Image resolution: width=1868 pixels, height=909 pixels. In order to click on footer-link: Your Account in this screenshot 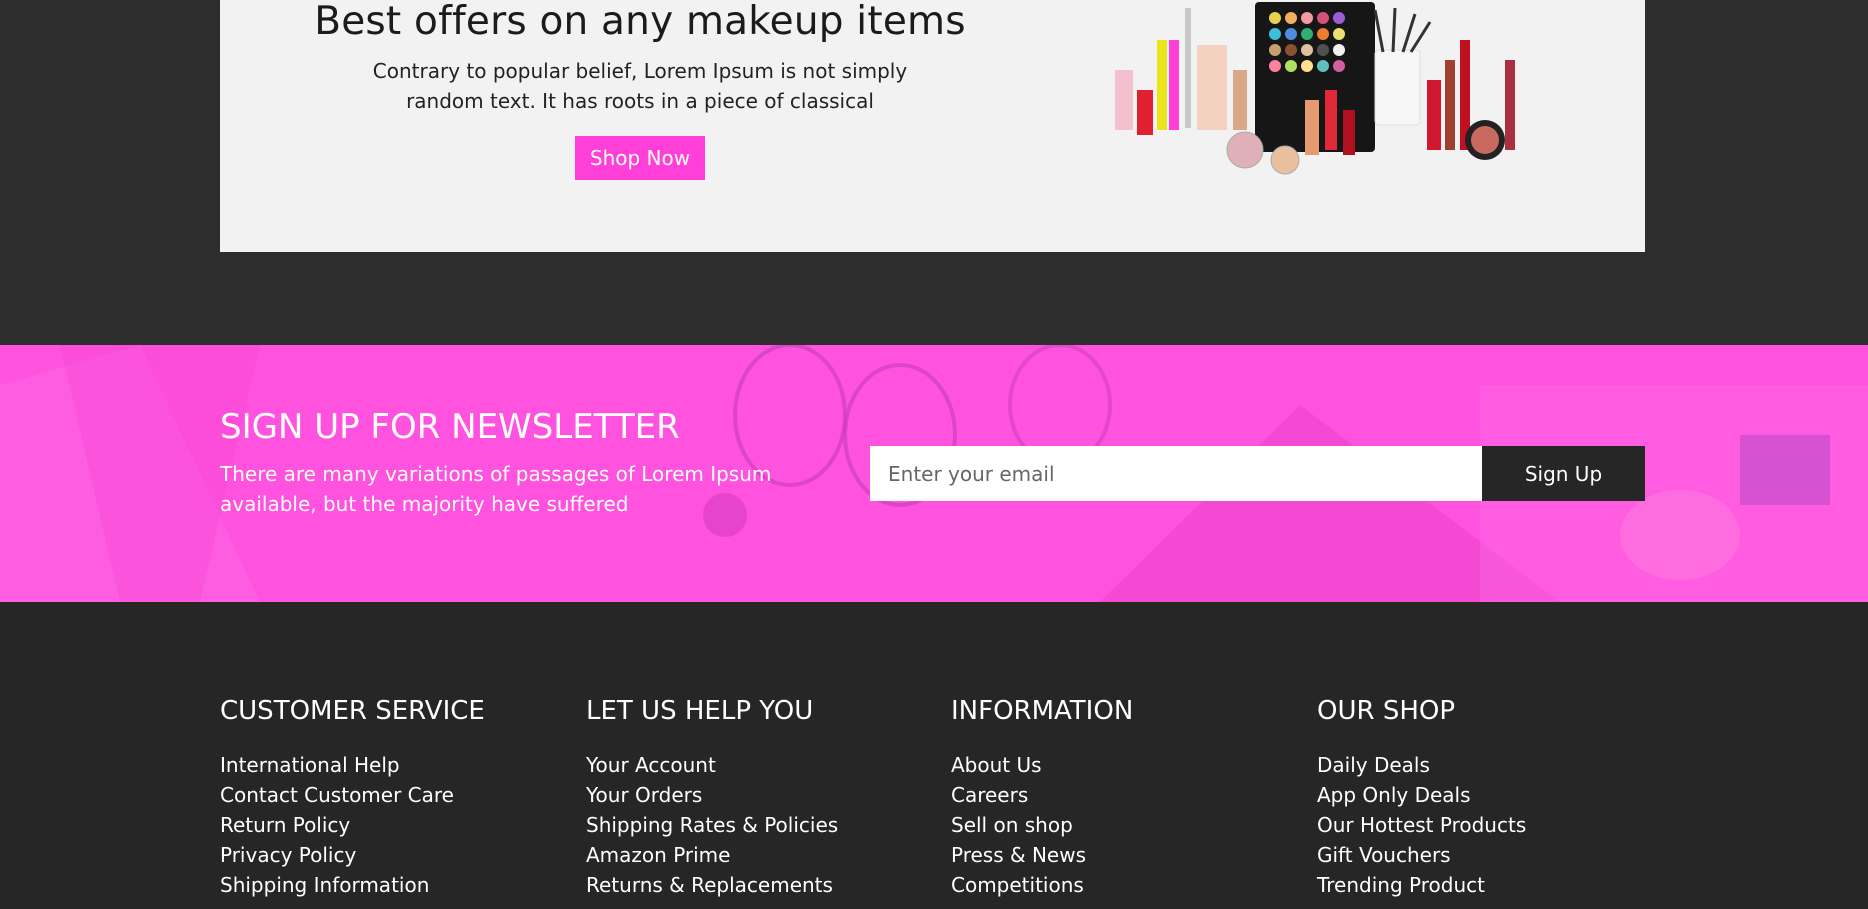, I will do `click(756, 765)`.